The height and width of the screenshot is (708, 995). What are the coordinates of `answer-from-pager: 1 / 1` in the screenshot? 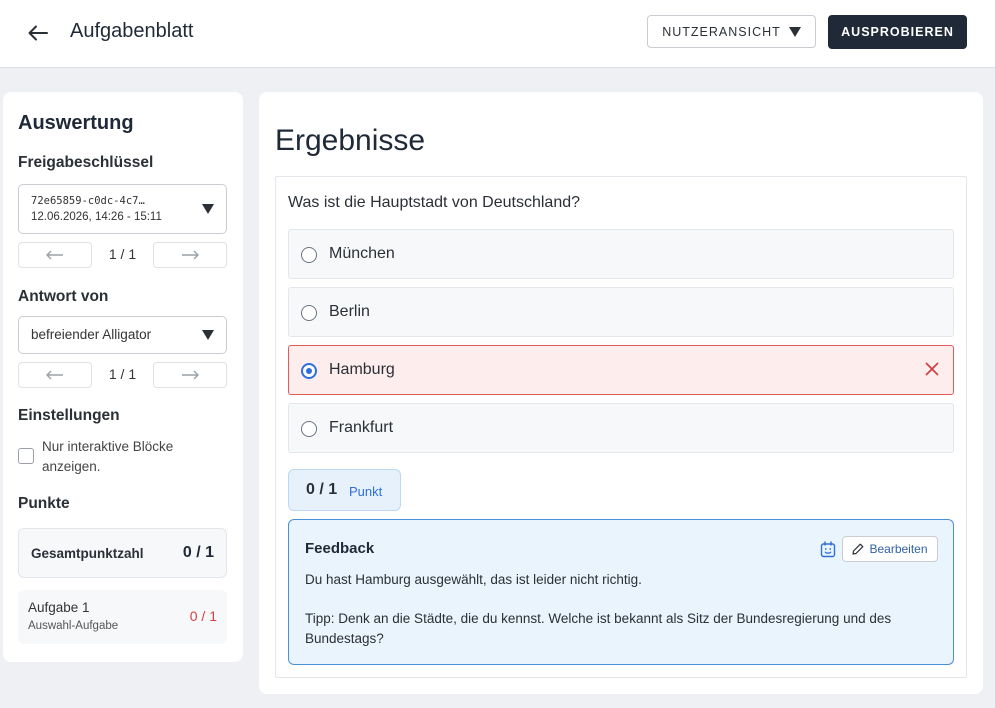 It's located at (122, 375).